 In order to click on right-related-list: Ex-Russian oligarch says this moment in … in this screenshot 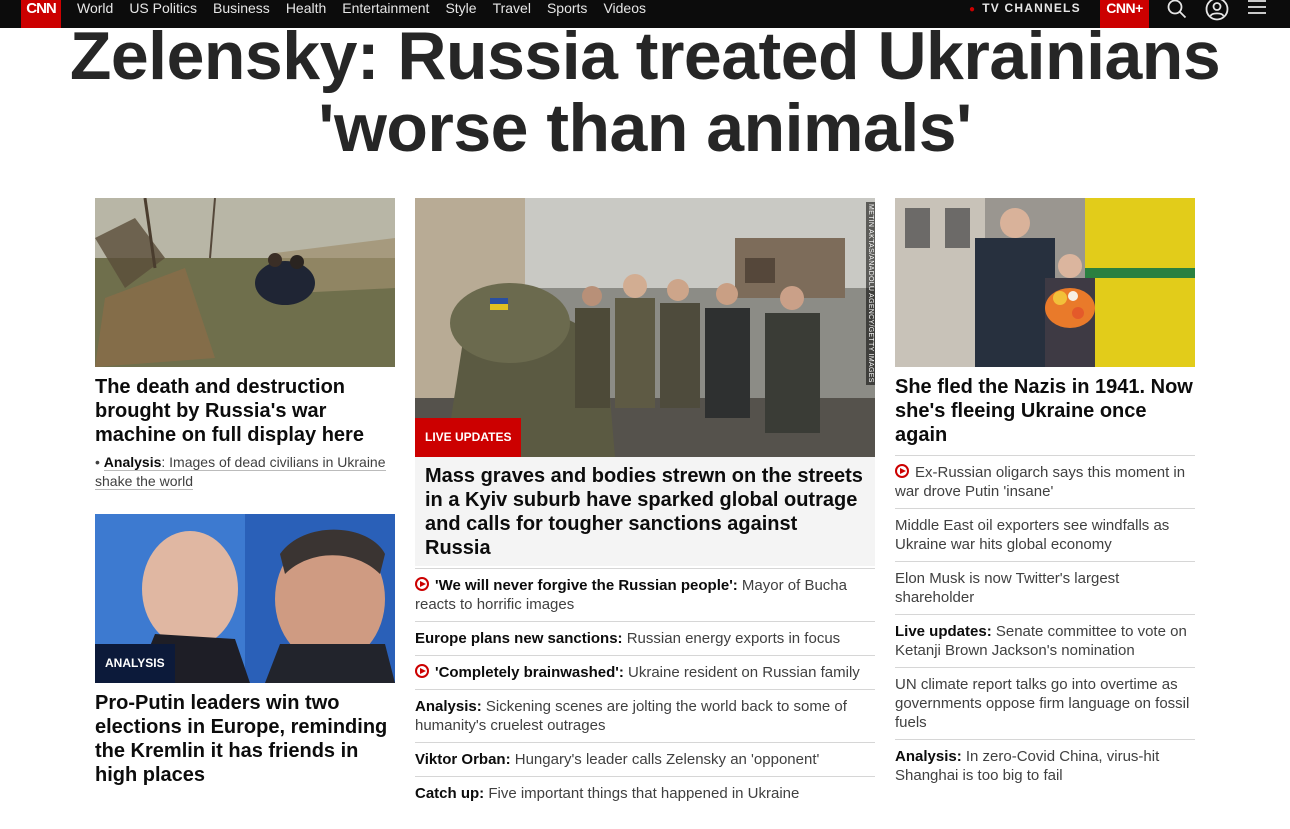, I will do `click(1045, 623)`.